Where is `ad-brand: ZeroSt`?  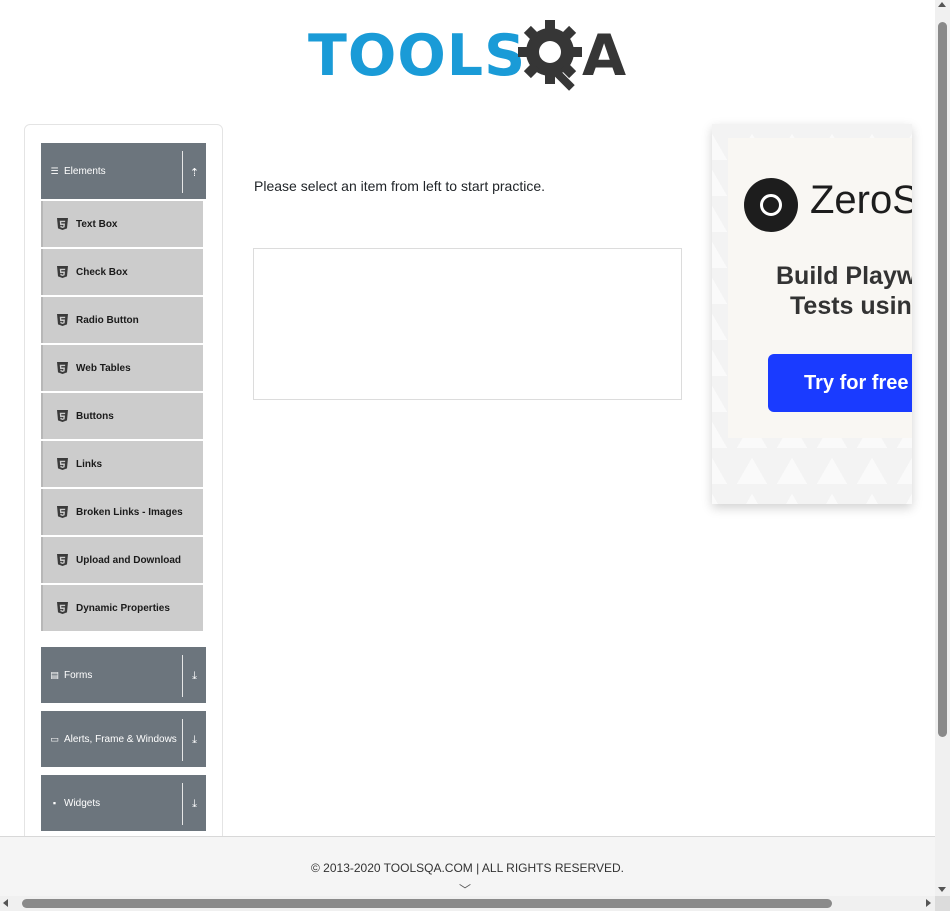
ad-brand: ZeroSt is located at coordinates (861, 200).